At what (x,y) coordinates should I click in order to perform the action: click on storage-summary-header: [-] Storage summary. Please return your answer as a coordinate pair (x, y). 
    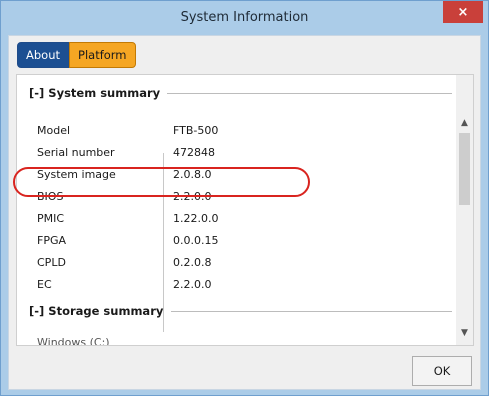
    Looking at the image, I should click on (96, 311).